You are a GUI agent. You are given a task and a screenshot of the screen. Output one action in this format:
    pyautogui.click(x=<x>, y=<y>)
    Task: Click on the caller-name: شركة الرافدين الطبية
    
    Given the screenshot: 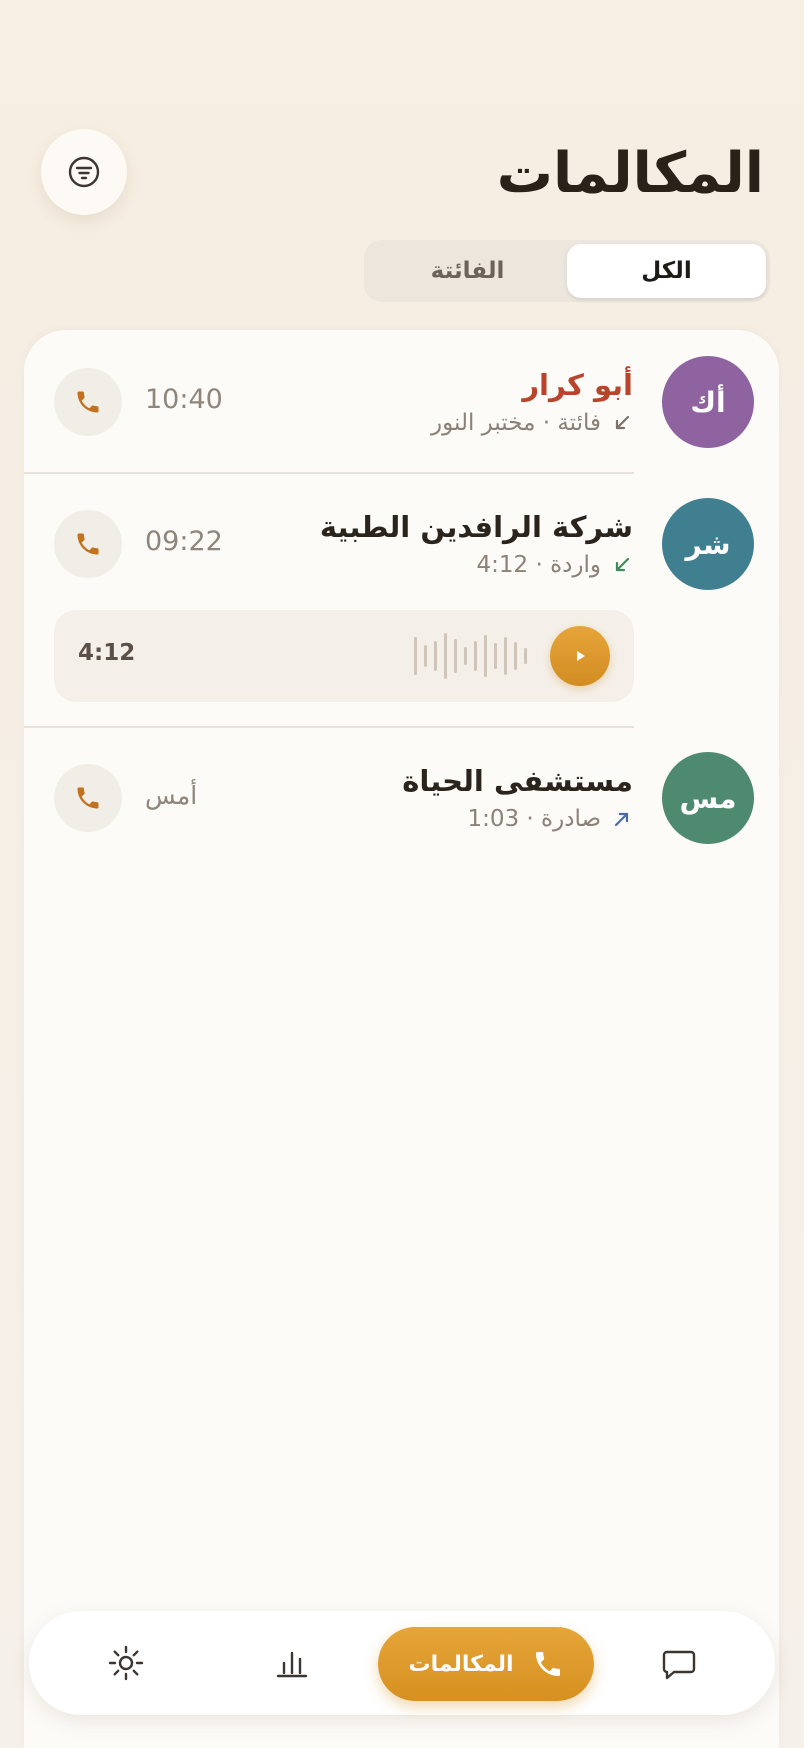 What is the action you would take?
    pyautogui.click(x=476, y=527)
    